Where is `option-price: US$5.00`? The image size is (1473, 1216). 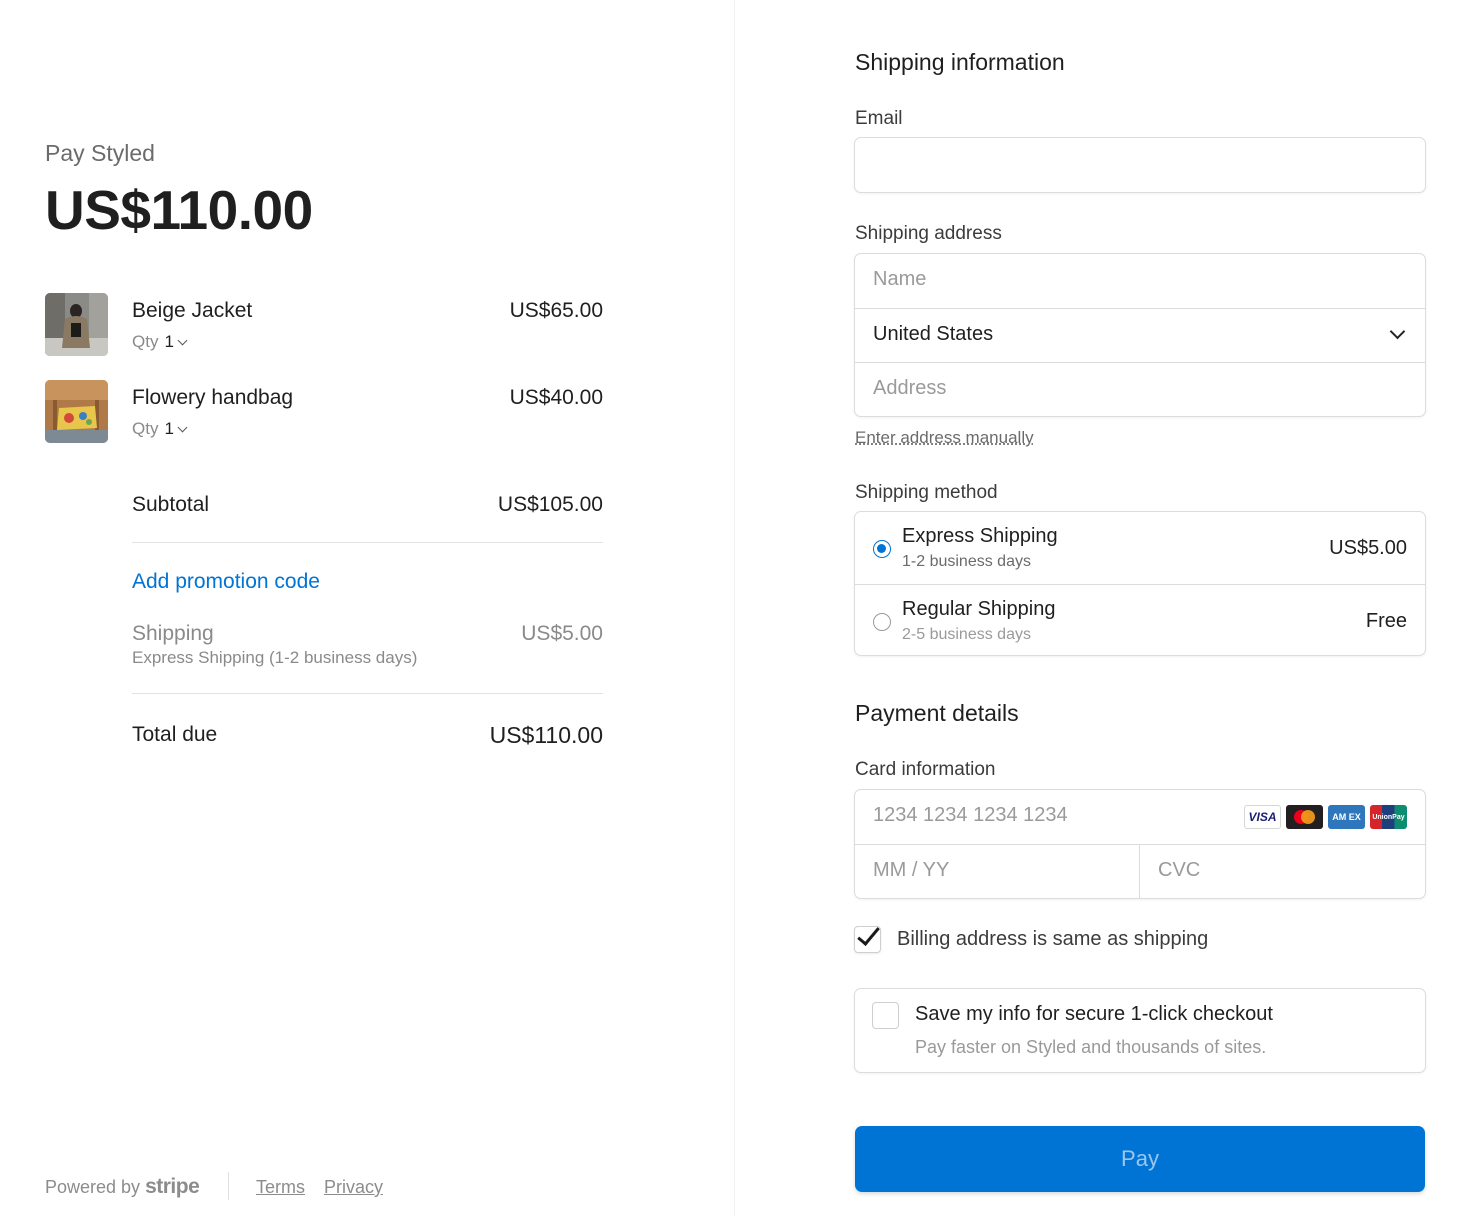 option-price: US$5.00 is located at coordinates (1368, 548).